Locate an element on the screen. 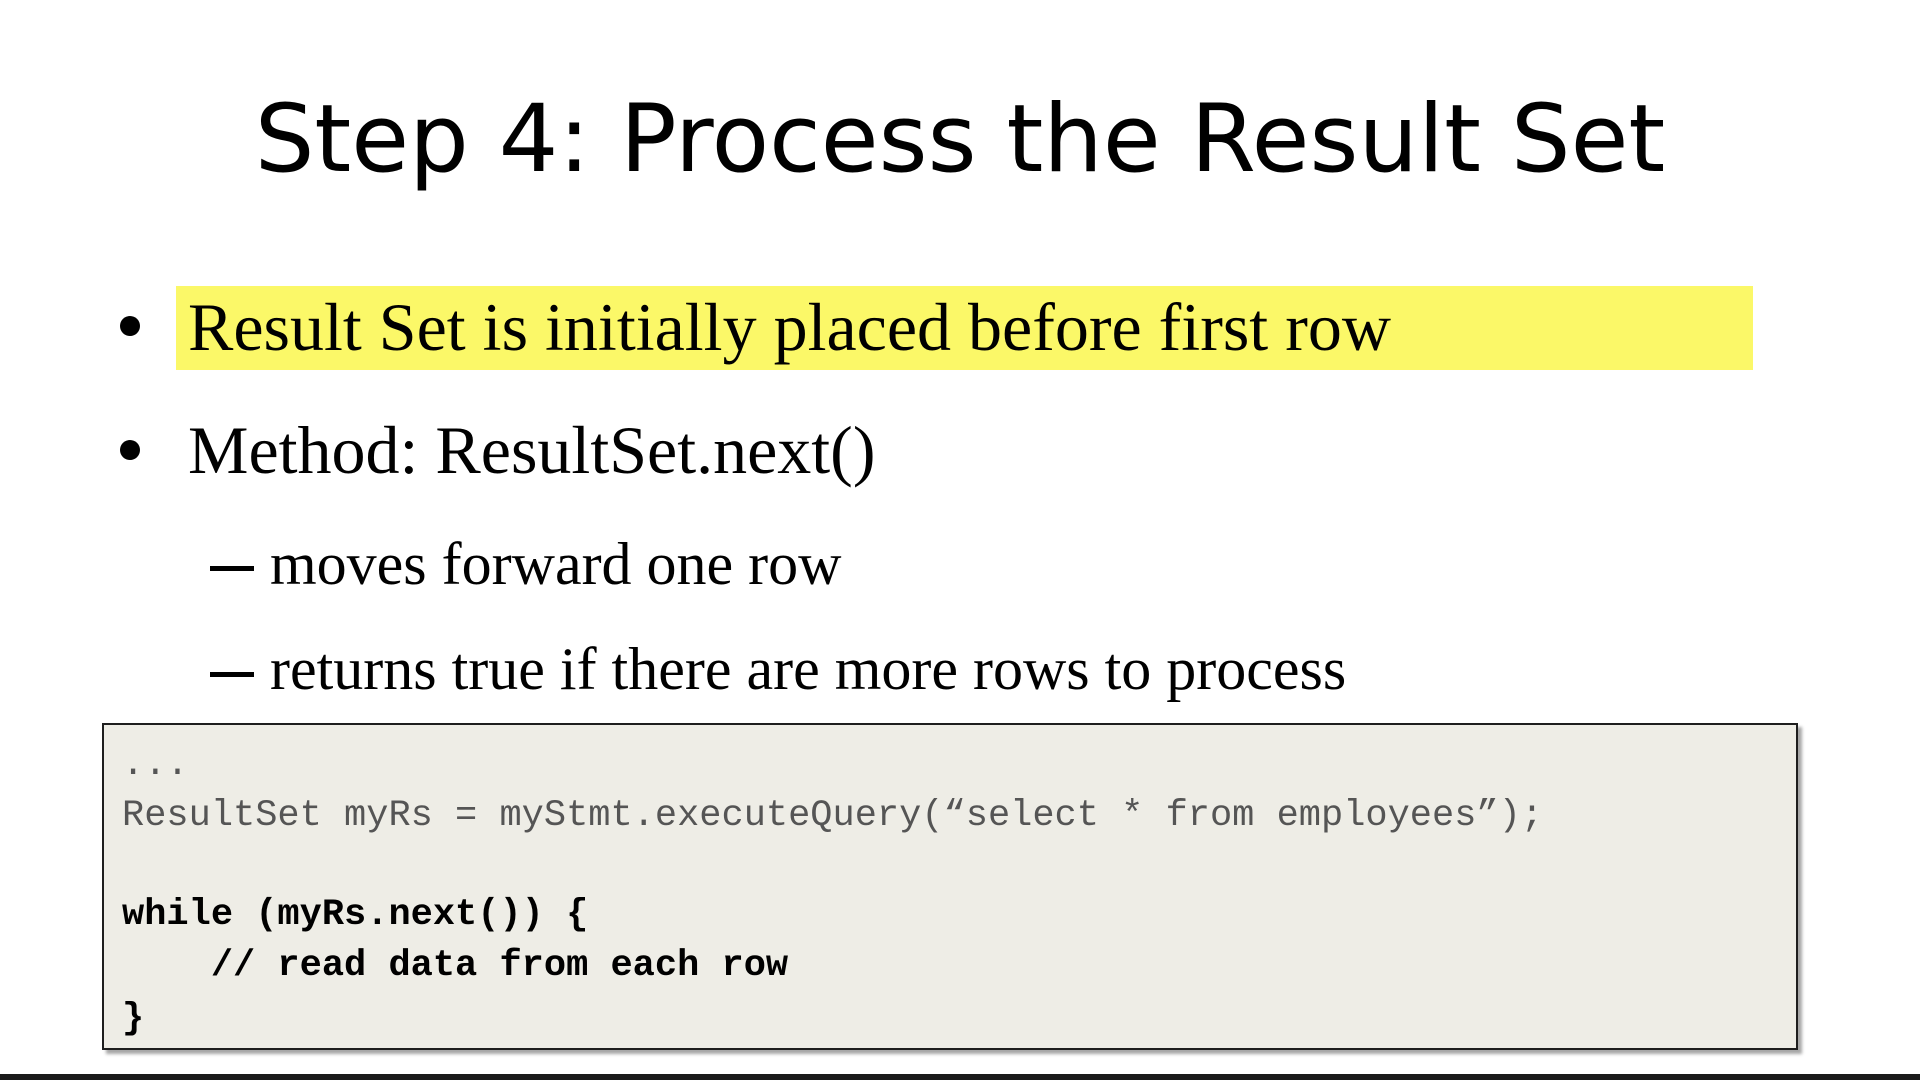 Image resolution: width=1920 pixels, height=1080 pixels. code-line-close-brace: } is located at coordinates (133, 1019).